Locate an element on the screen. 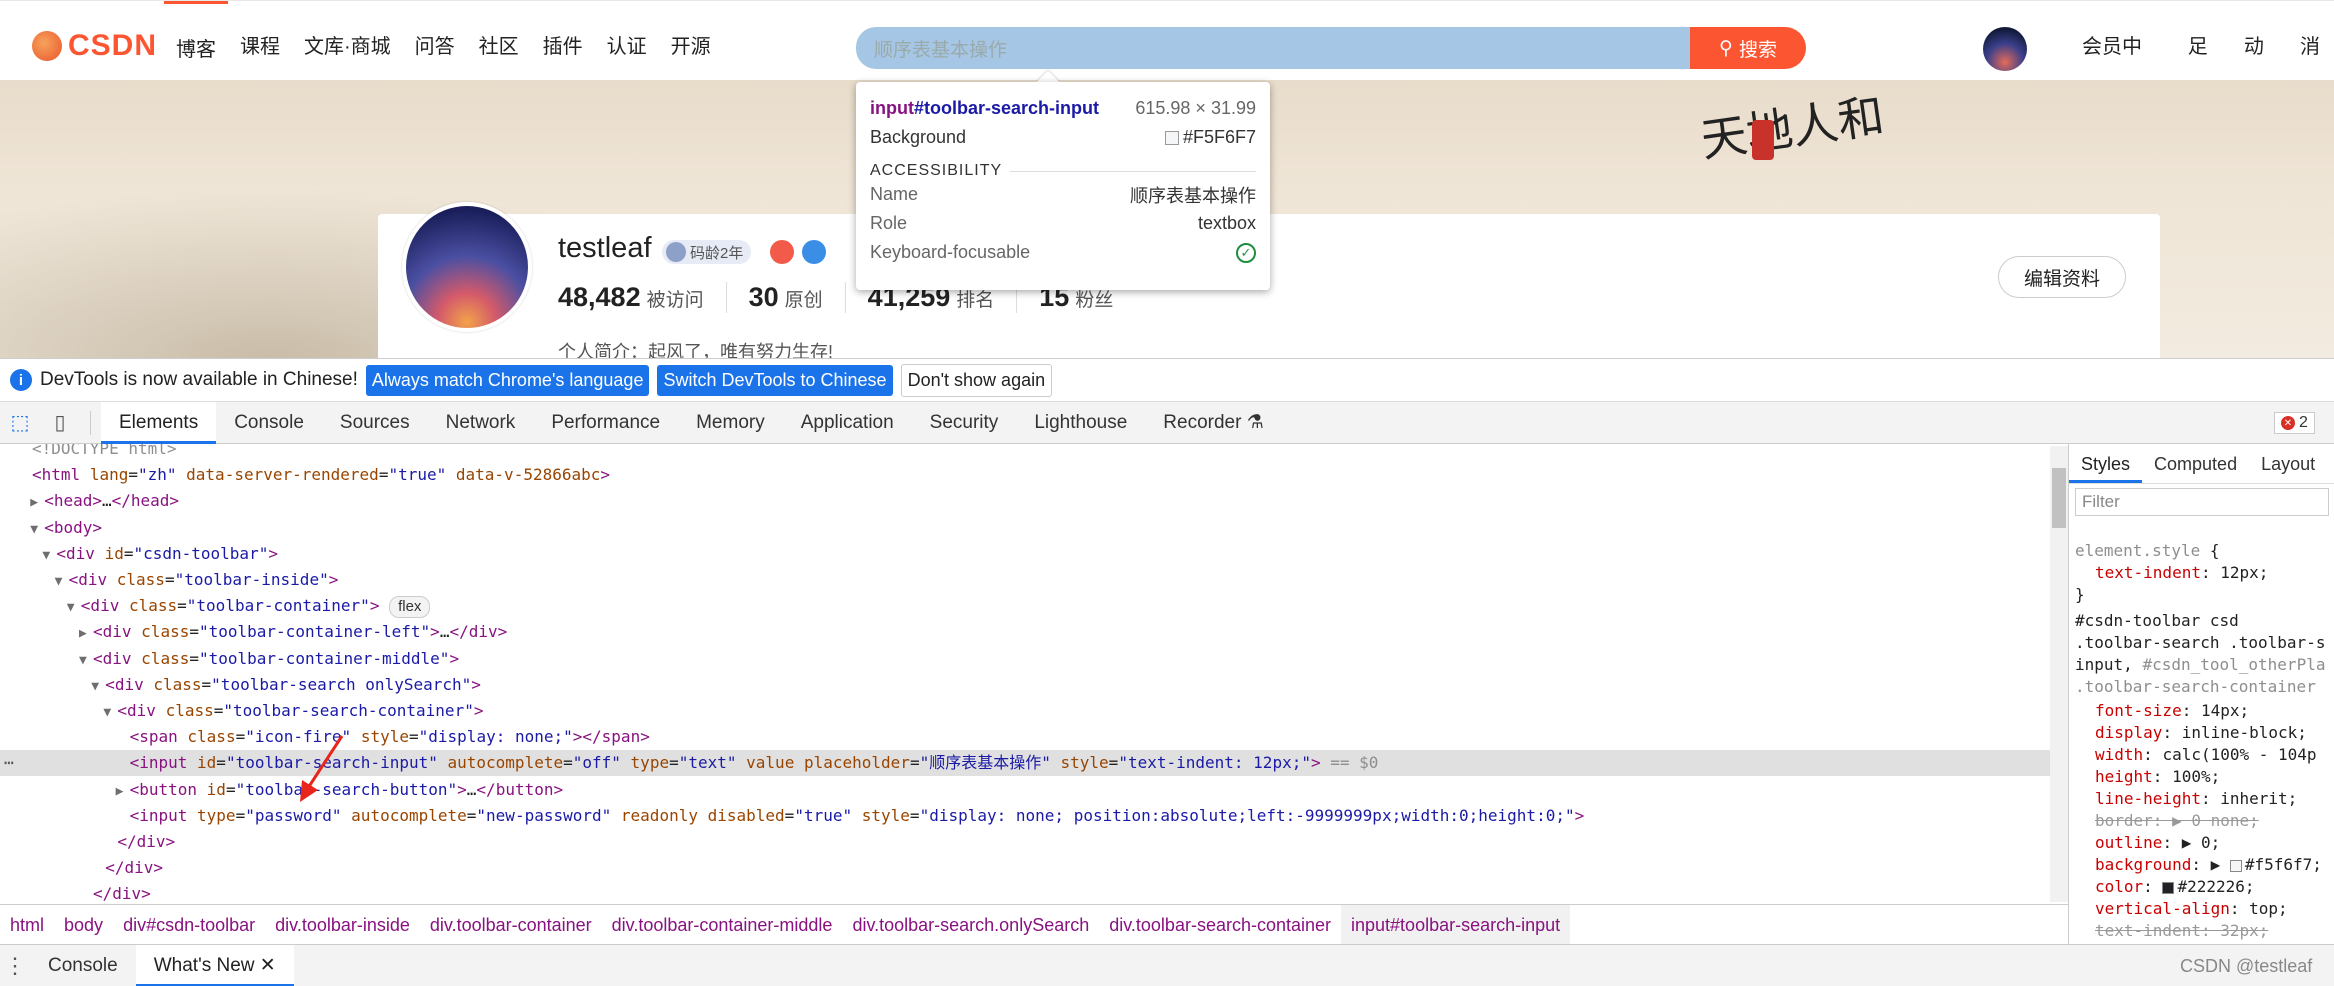  breadcrumb-4: div.toolbar-container is located at coordinates (511, 925).